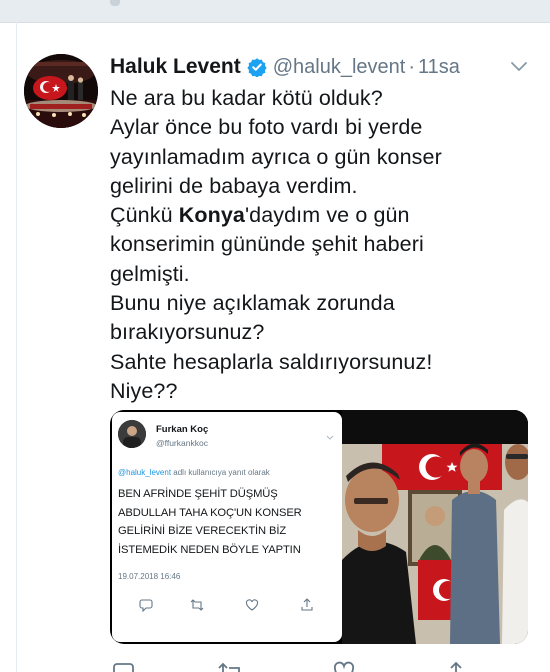 The width and height of the screenshot is (550, 672). Describe the element at coordinates (252, 303) in the screenshot. I see `tweet-line: Bunu niye açıklamak zorunda` at that location.